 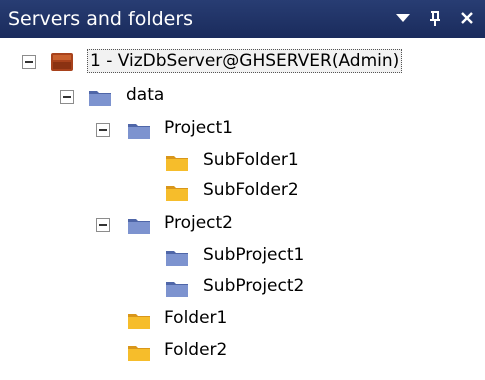 I want to click on tree-node-label: 1 - VizDbServer@GHSERVER(Admin), so click(x=245, y=61).